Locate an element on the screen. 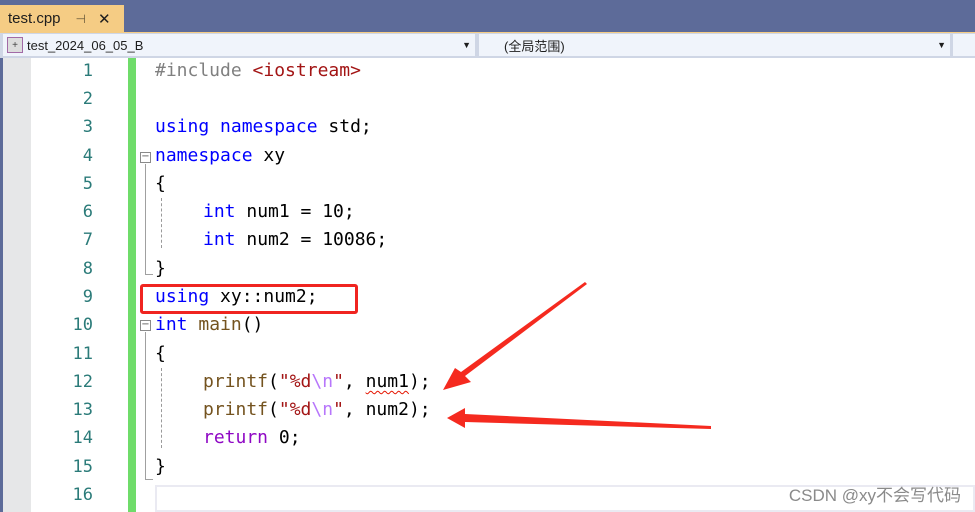 The image size is (975, 512). navigation-bar: + test_2024_06_05_B ▼ (全局范围) ▼ is located at coordinates (487, 45).